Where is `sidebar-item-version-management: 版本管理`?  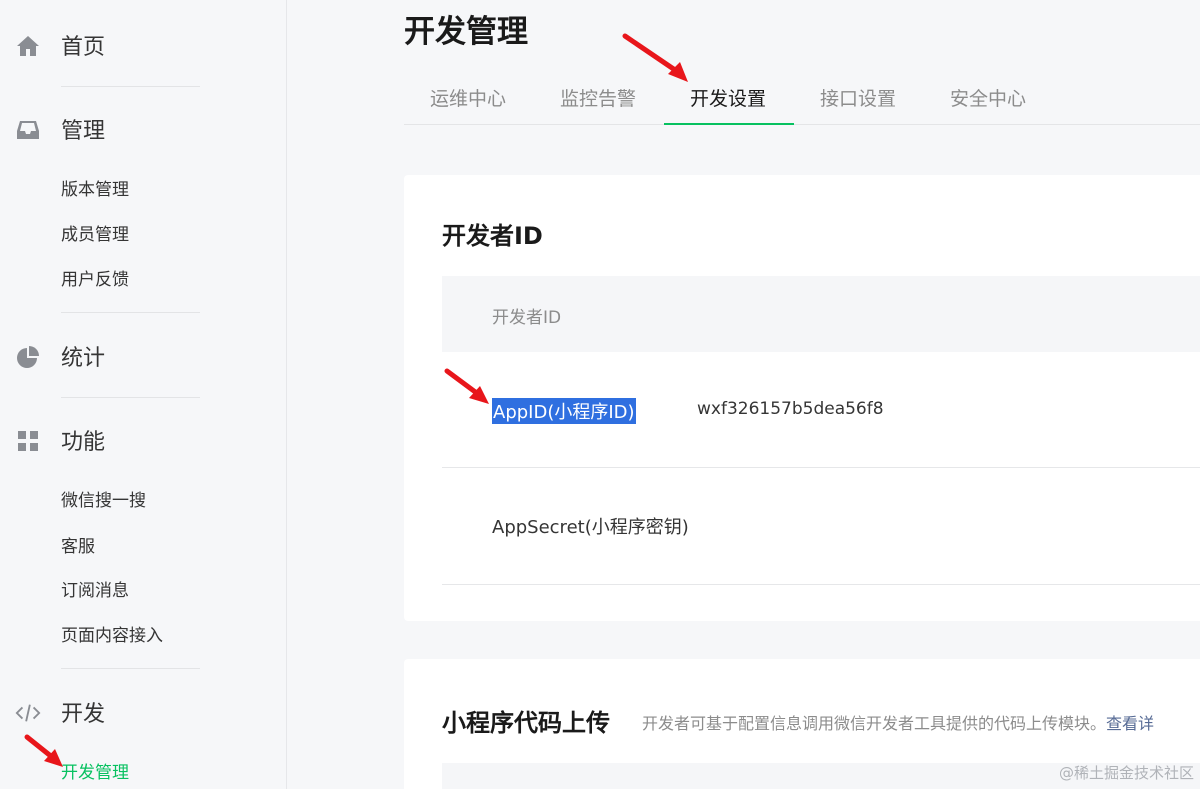
sidebar-item-version-management: 版本管理 is located at coordinates (95, 190).